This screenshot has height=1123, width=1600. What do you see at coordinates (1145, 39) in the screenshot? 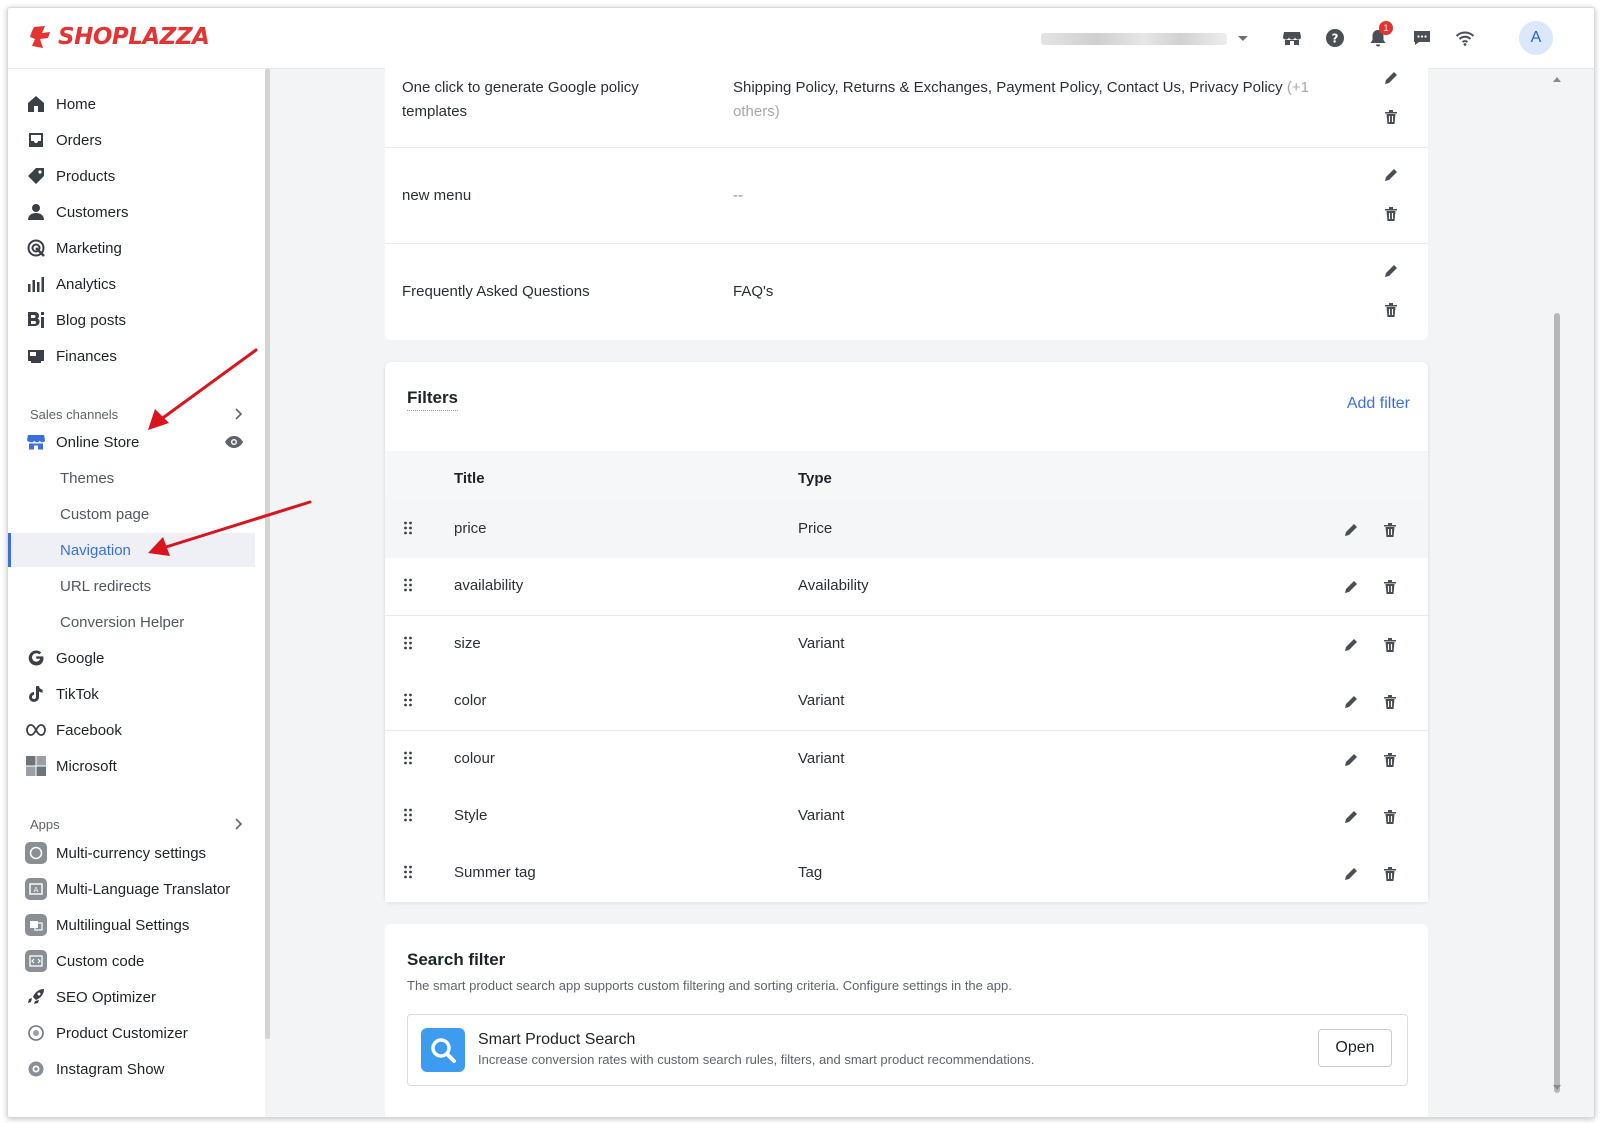
I see `store-selector` at bounding box center [1145, 39].